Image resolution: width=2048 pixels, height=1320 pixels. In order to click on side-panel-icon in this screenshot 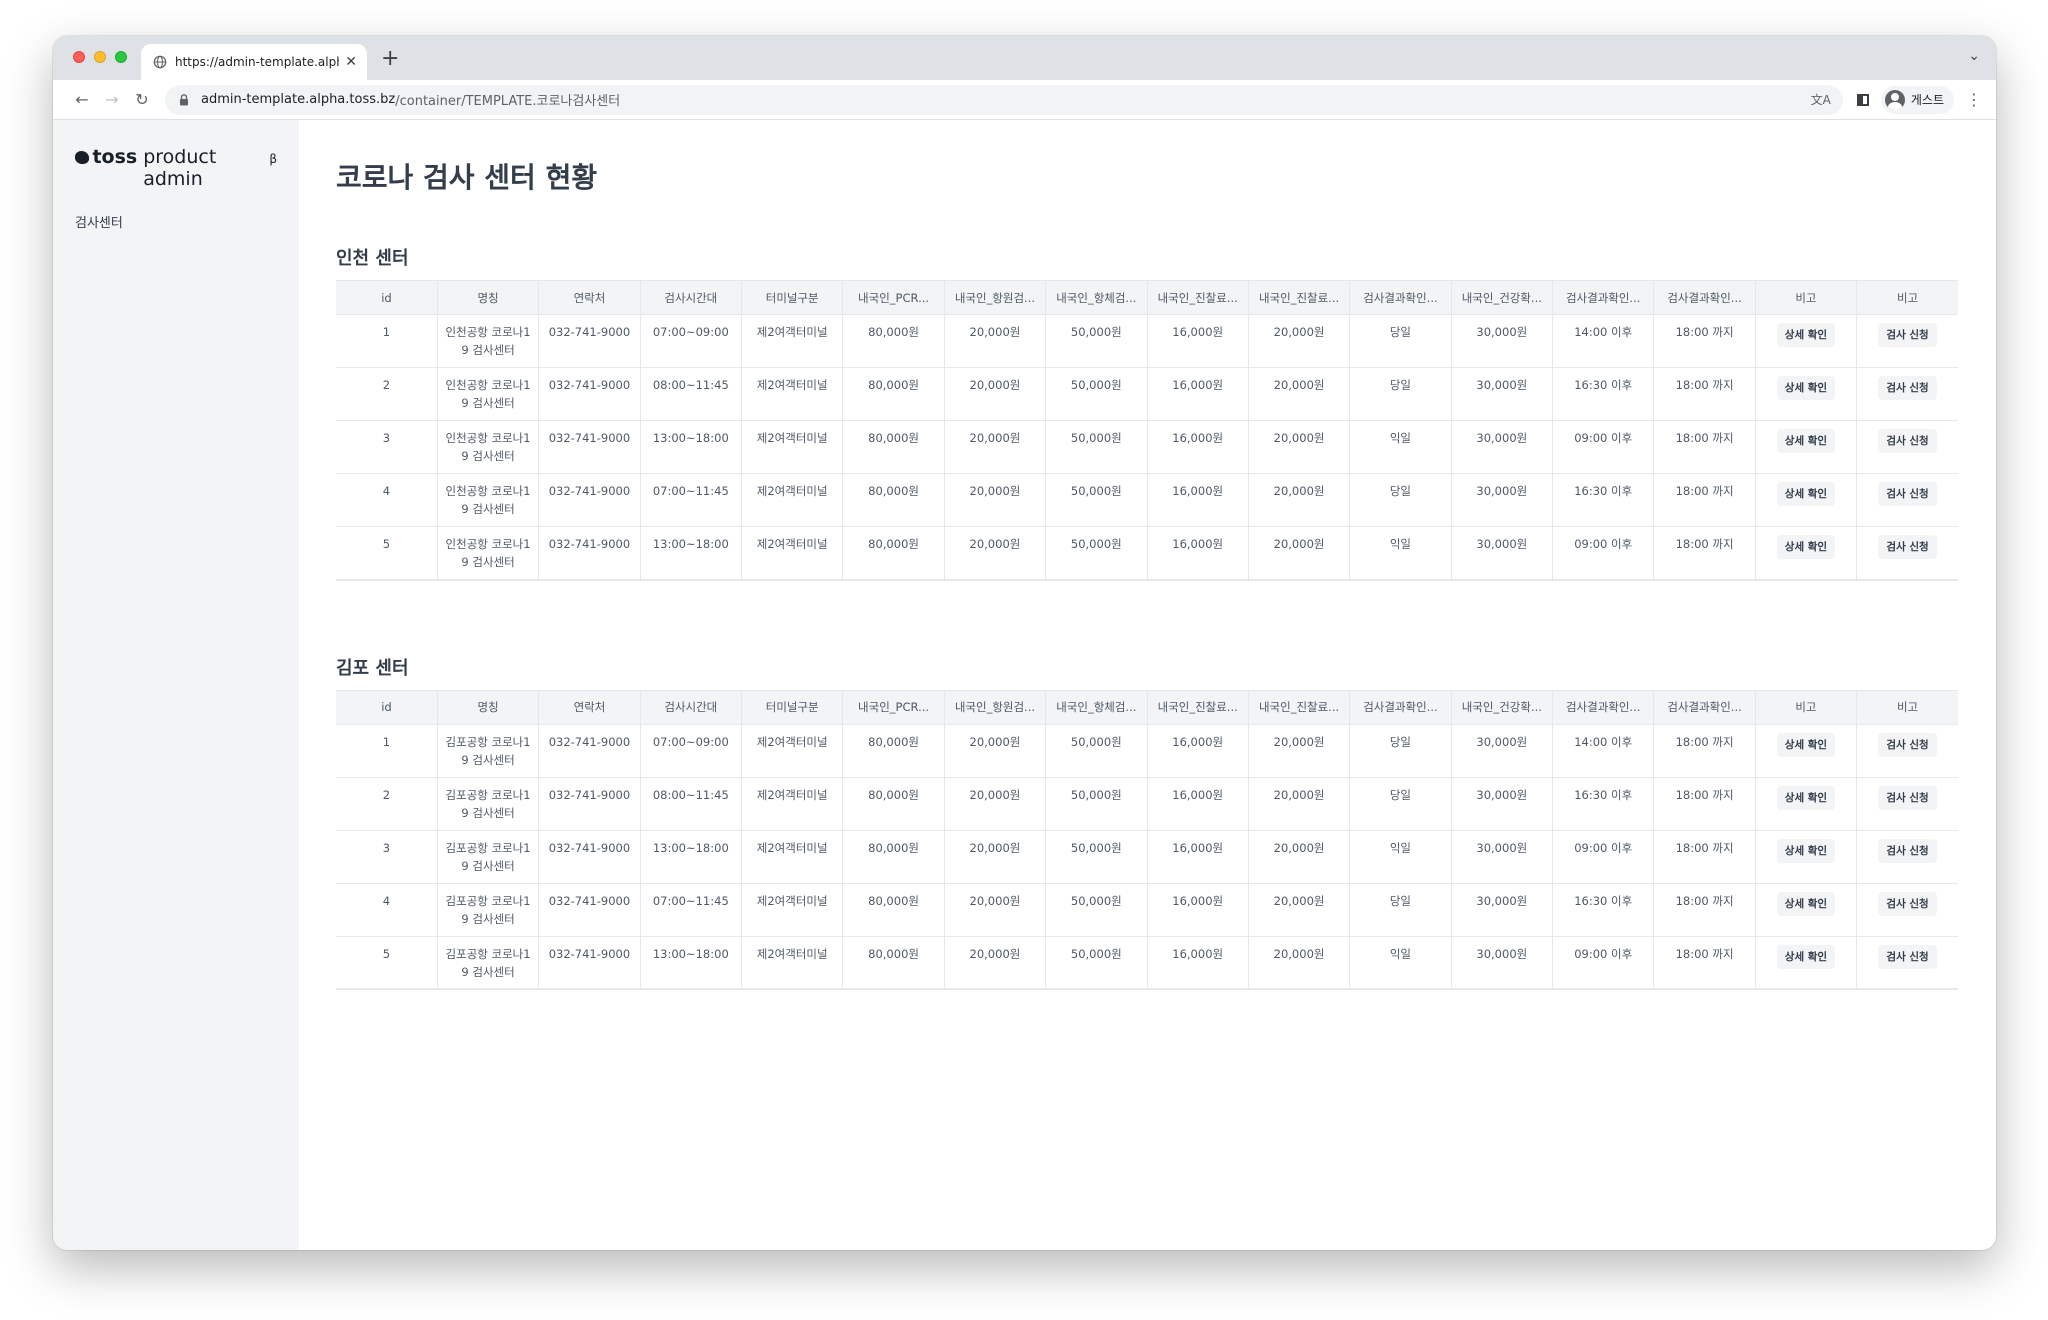, I will do `click(1862, 99)`.